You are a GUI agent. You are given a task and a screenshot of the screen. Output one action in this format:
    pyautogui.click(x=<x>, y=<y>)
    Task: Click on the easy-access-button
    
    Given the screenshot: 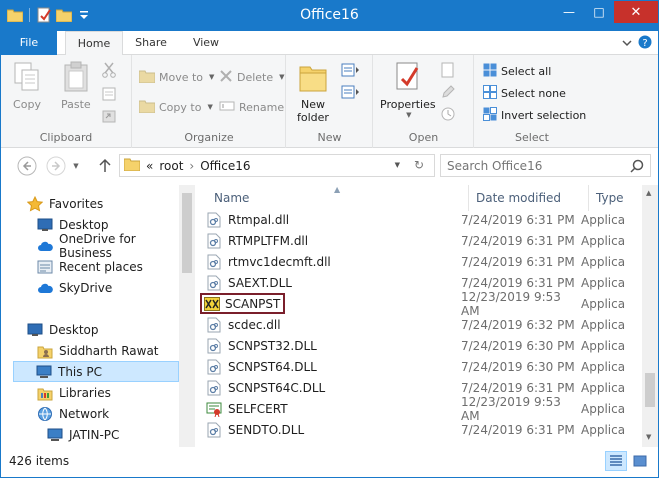 What is the action you would take?
    pyautogui.click(x=350, y=93)
    